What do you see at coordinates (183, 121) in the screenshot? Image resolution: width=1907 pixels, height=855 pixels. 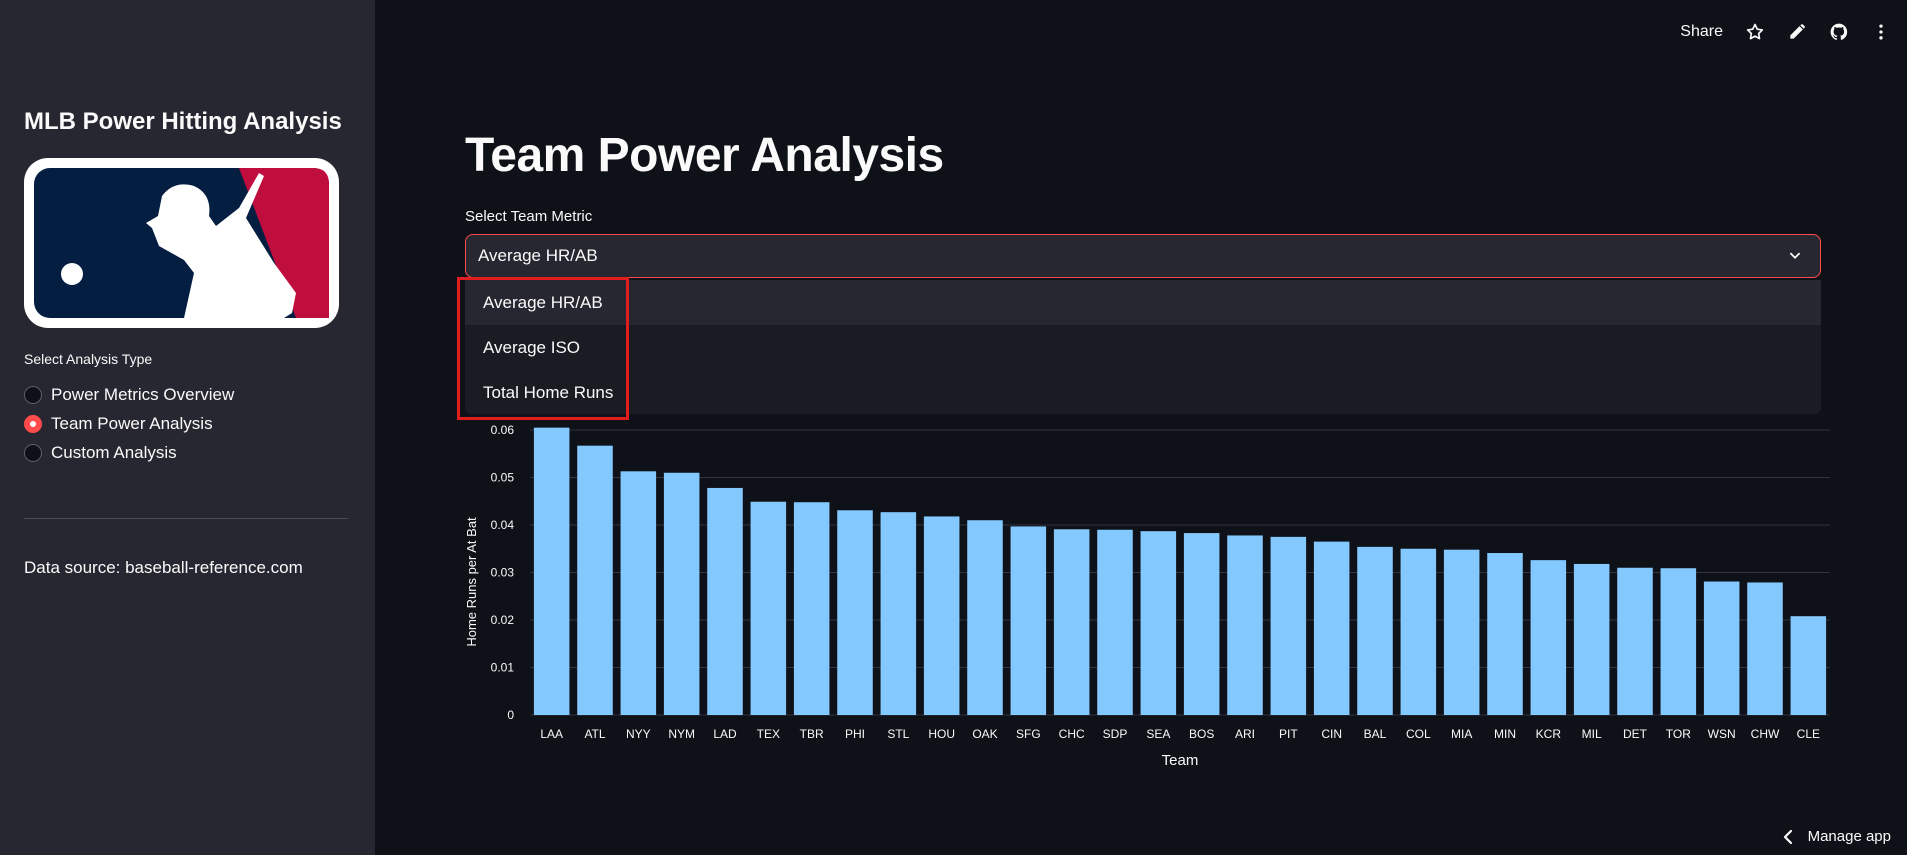 I see `sidebar-title: MLB Power Hitting Analysis` at bounding box center [183, 121].